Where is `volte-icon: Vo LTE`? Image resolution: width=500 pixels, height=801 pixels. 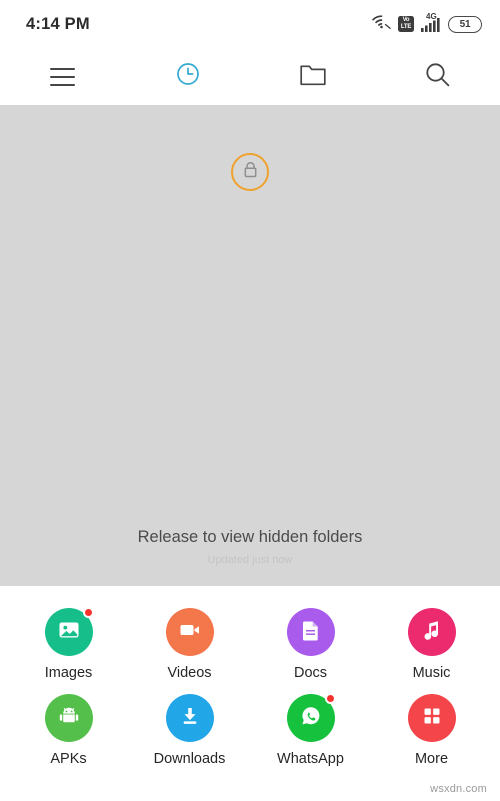
volte-icon: Vo LTE is located at coordinates (406, 24).